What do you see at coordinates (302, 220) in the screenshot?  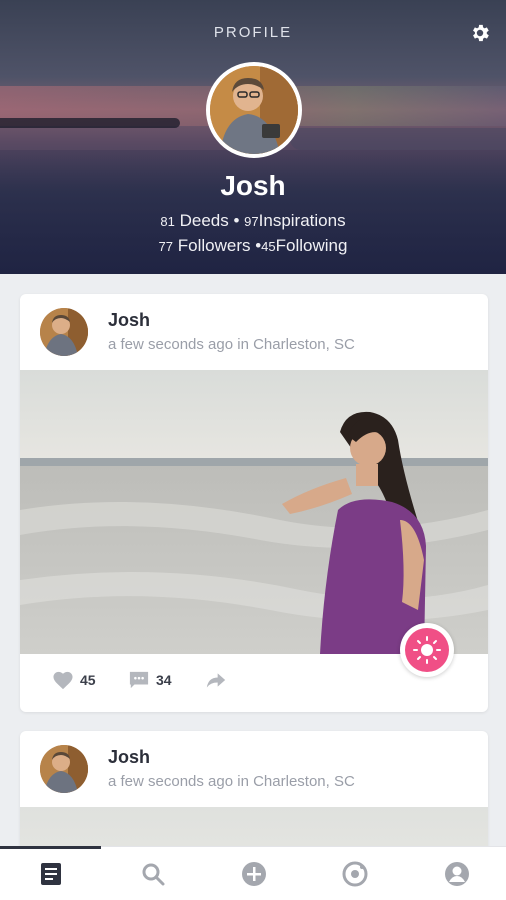 I see `inspirations-label: Inspirations` at bounding box center [302, 220].